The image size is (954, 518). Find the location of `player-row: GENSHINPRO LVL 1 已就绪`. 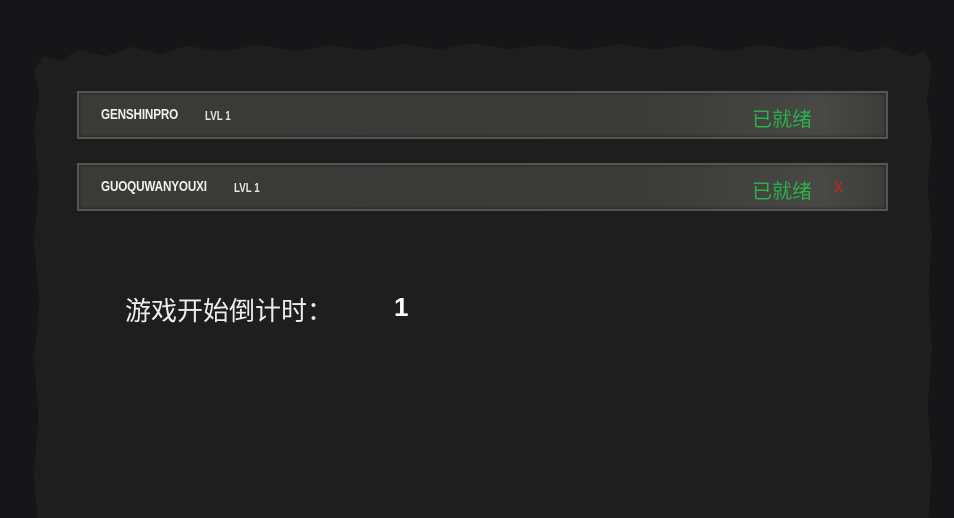

player-row: GENSHINPRO LVL 1 已就绪 is located at coordinates (482, 115).